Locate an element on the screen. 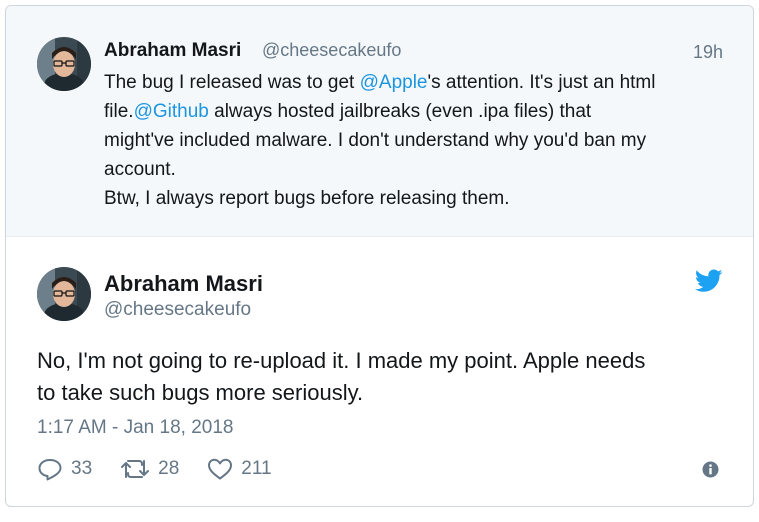 This screenshot has width=759, height=522. tweet-date: 1:17 AM - Jan 18, 2018 is located at coordinates (135, 428).